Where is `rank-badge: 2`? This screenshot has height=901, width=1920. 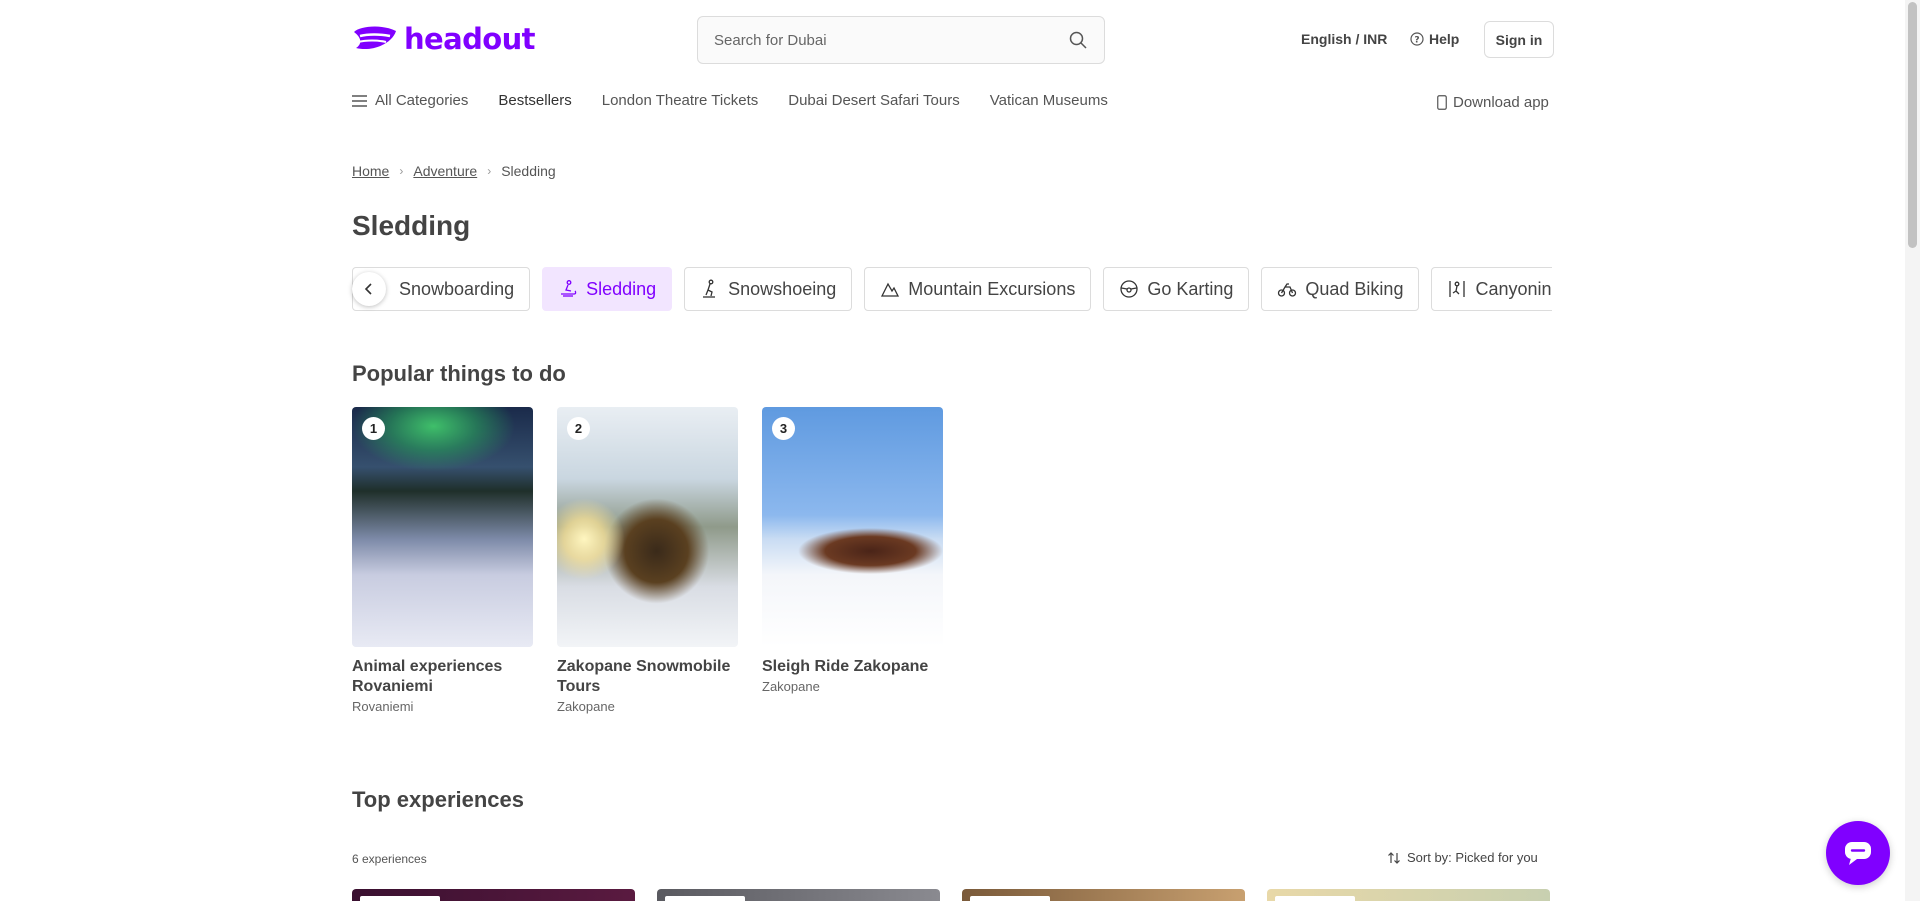
rank-badge: 2 is located at coordinates (578, 428).